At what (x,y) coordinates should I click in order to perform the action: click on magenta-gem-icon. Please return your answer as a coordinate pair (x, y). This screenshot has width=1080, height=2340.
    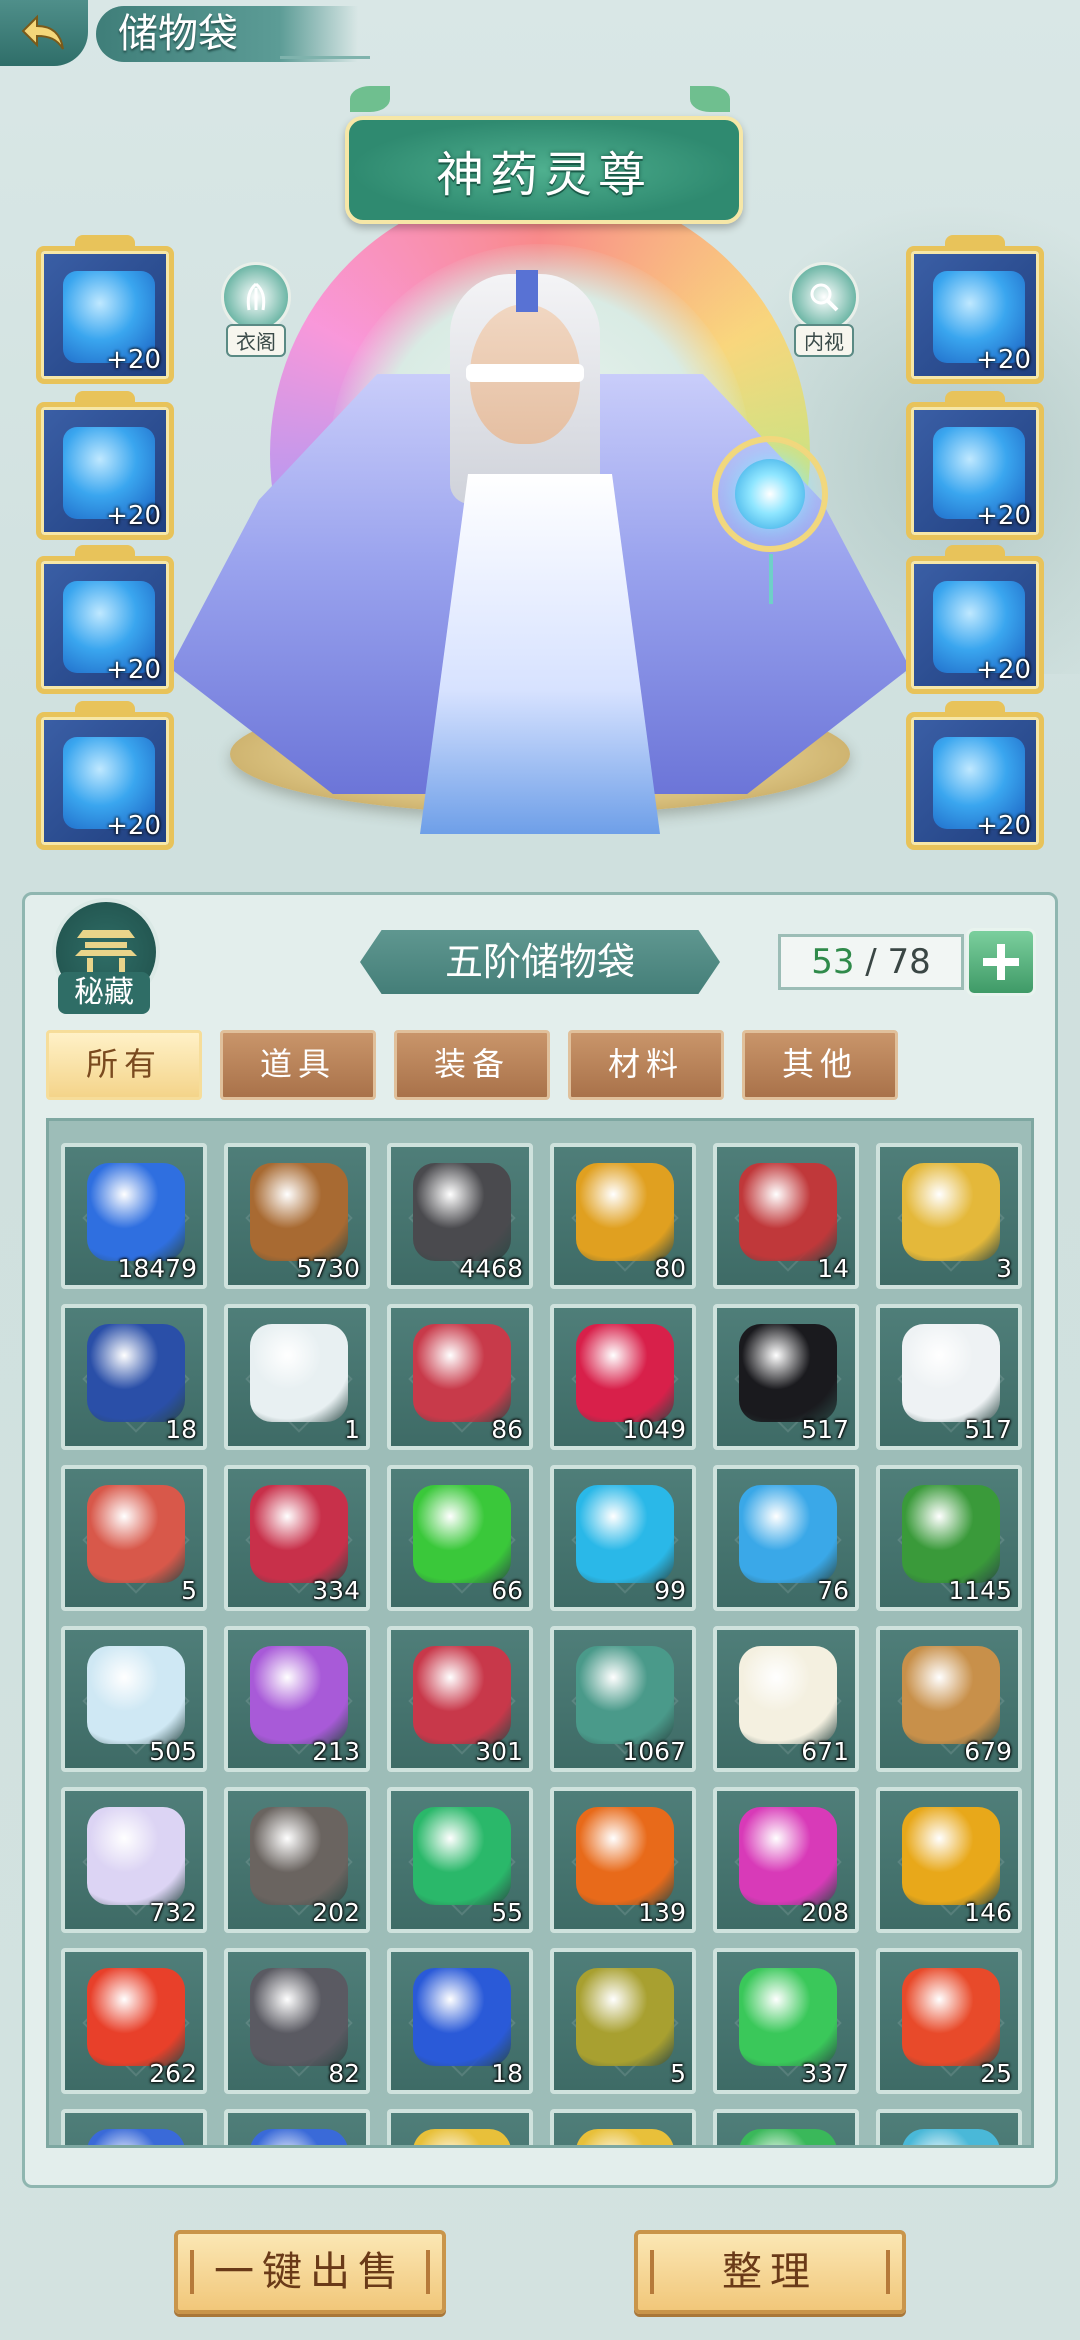
    Looking at the image, I should click on (788, 1856).